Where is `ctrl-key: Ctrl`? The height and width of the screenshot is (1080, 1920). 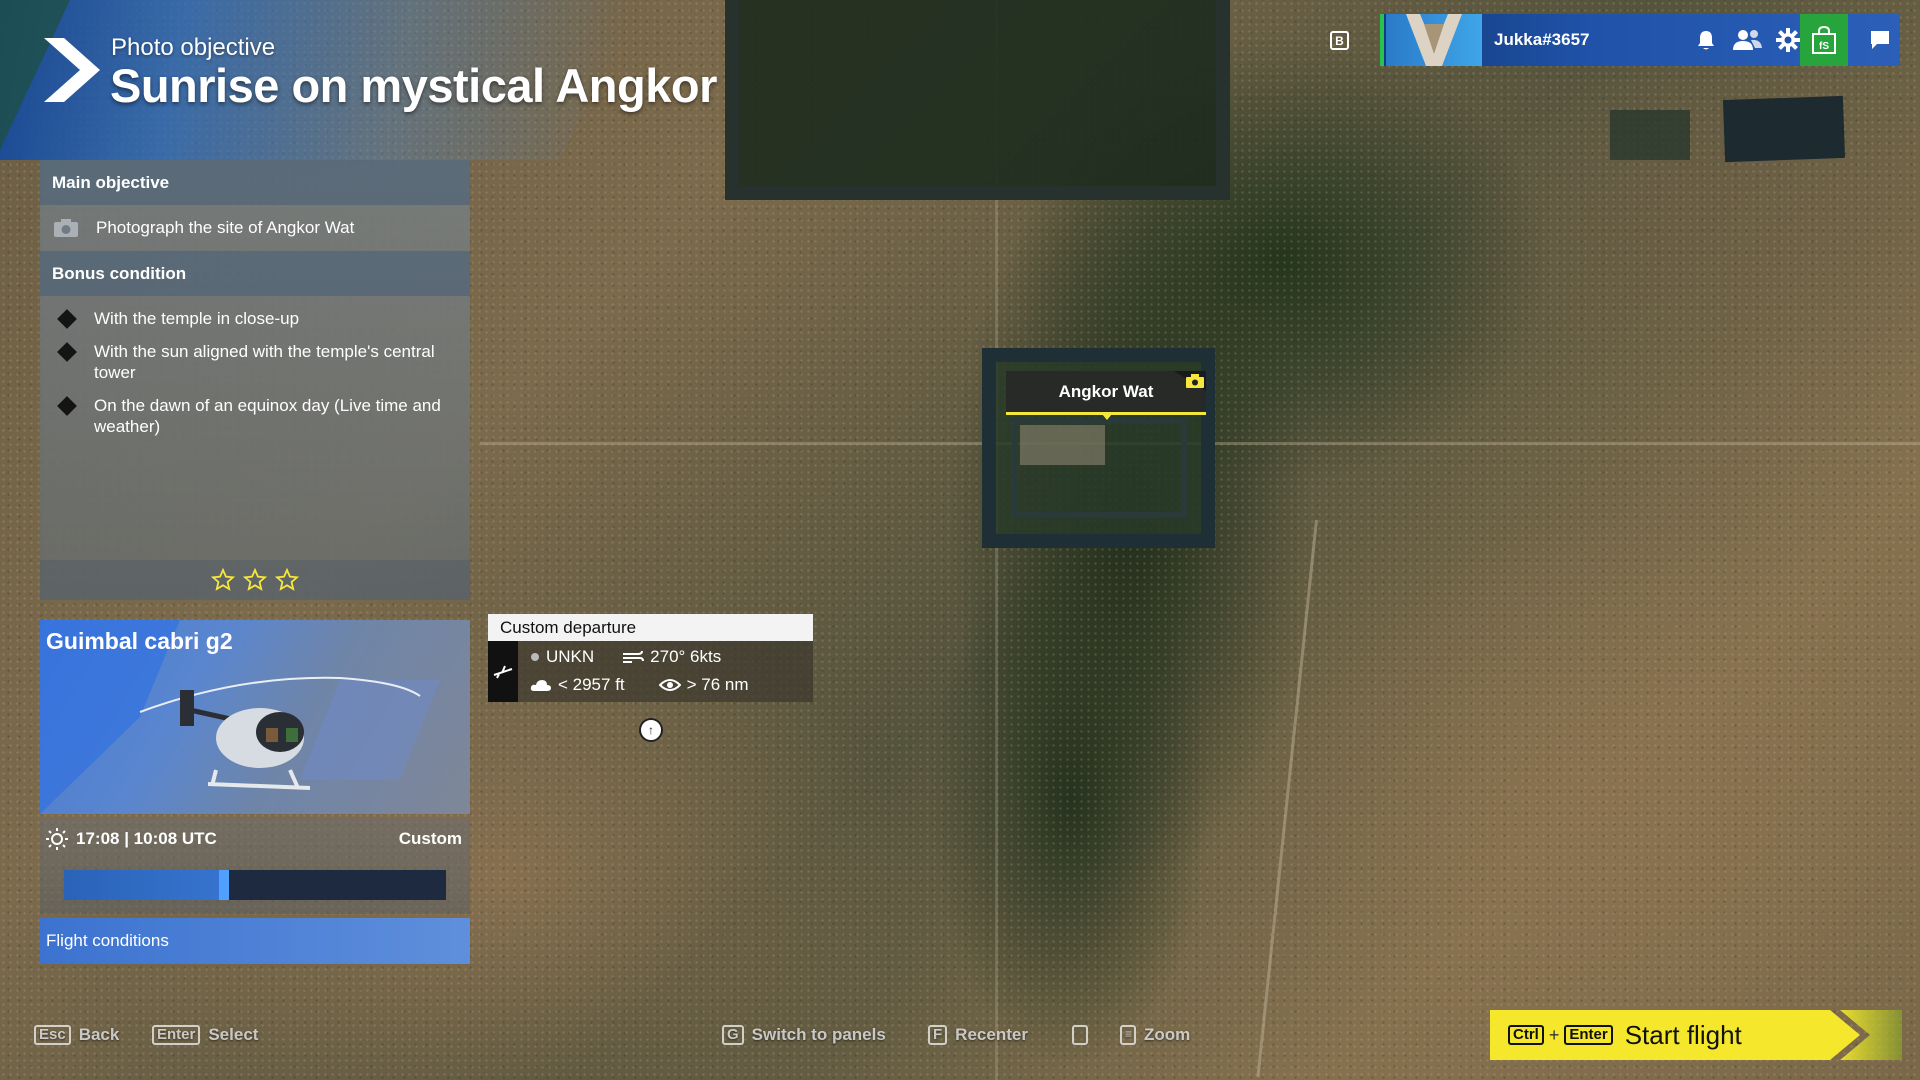 ctrl-key: Ctrl is located at coordinates (1526, 1035).